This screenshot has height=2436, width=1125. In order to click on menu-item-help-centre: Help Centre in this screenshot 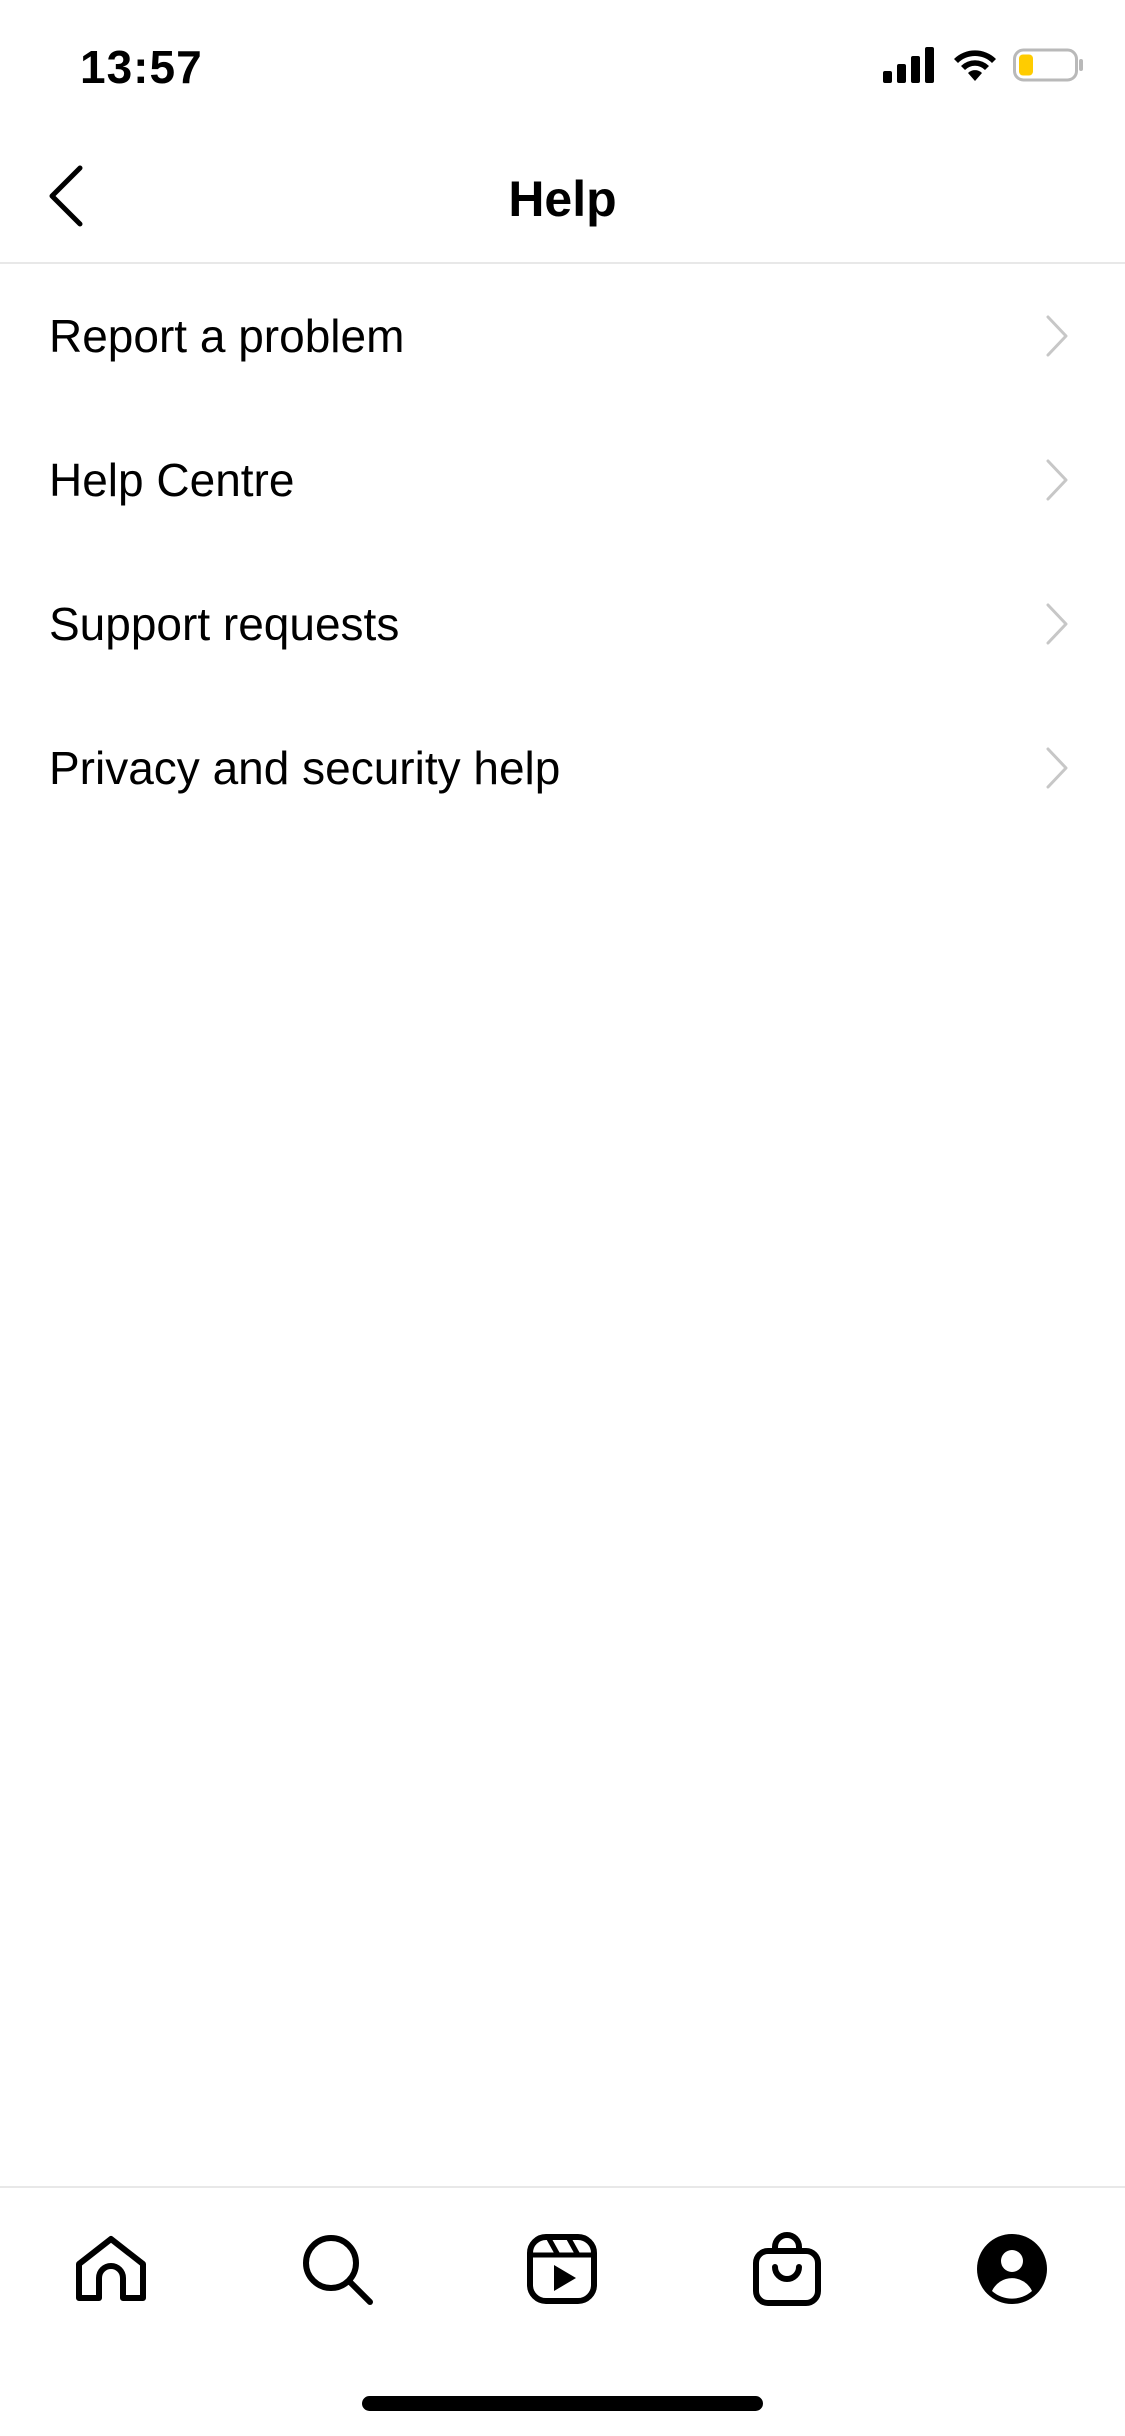, I will do `click(562, 480)`.